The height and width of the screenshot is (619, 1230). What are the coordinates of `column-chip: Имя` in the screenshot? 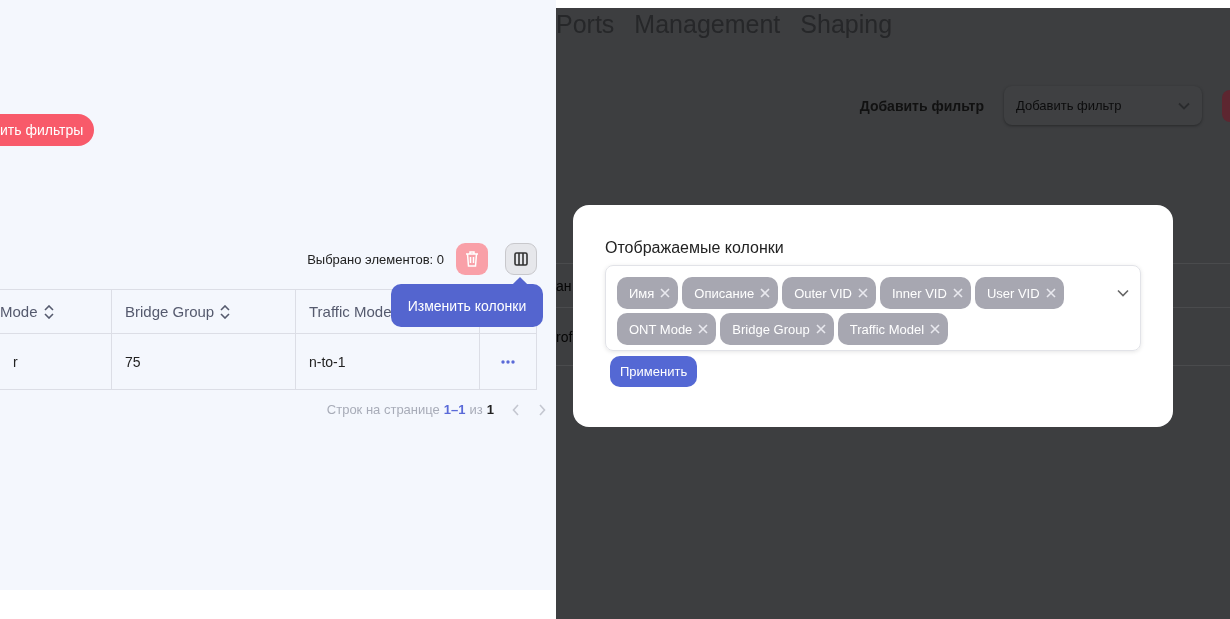 It's located at (648, 293).